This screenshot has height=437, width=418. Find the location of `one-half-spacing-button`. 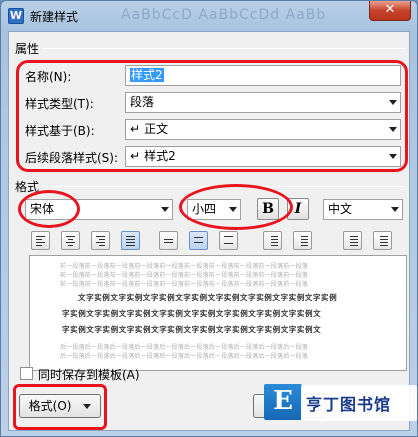

one-half-spacing-button is located at coordinates (198, 240).